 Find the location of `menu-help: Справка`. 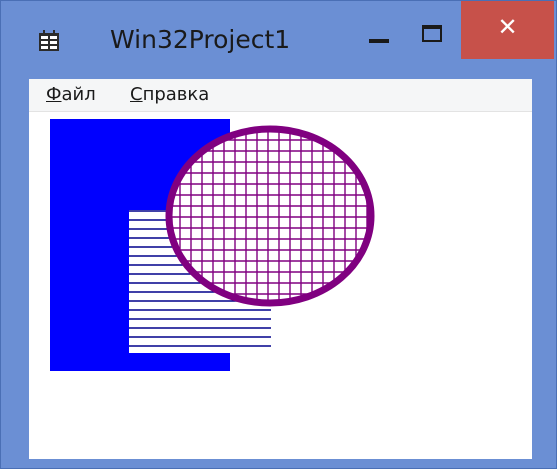

menu-help: Справка is located at coordinates (169, 94).